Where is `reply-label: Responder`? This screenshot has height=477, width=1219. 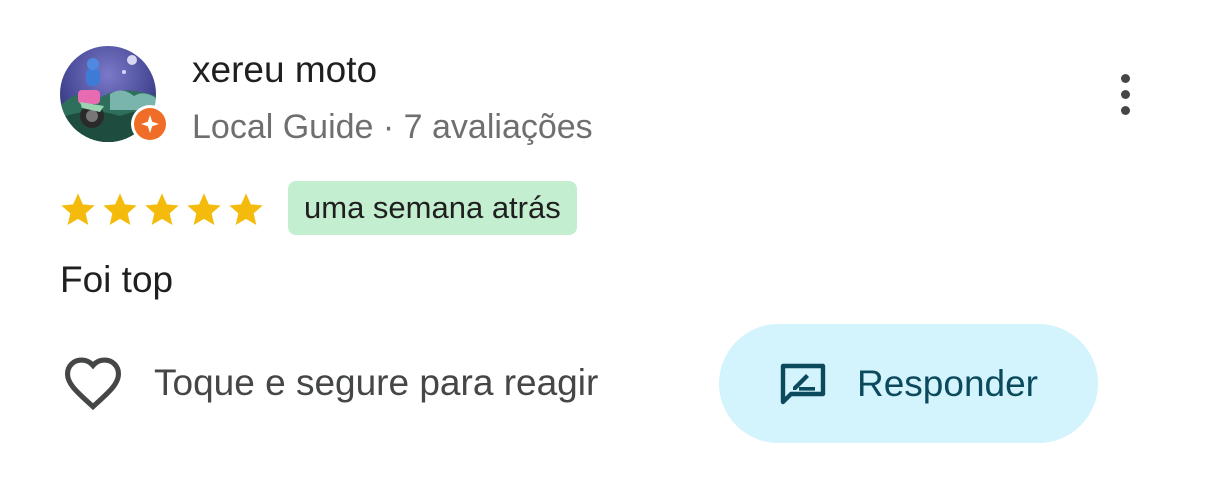
reply-label: Responder is located at coordinates (947, 383).